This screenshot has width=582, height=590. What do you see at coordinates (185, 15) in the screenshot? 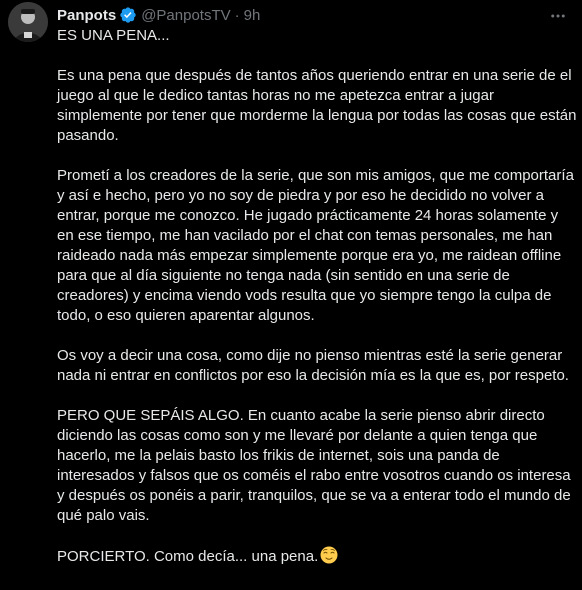
I see `author-handle: @PanpotsTV` at bounding box center [185, 15].